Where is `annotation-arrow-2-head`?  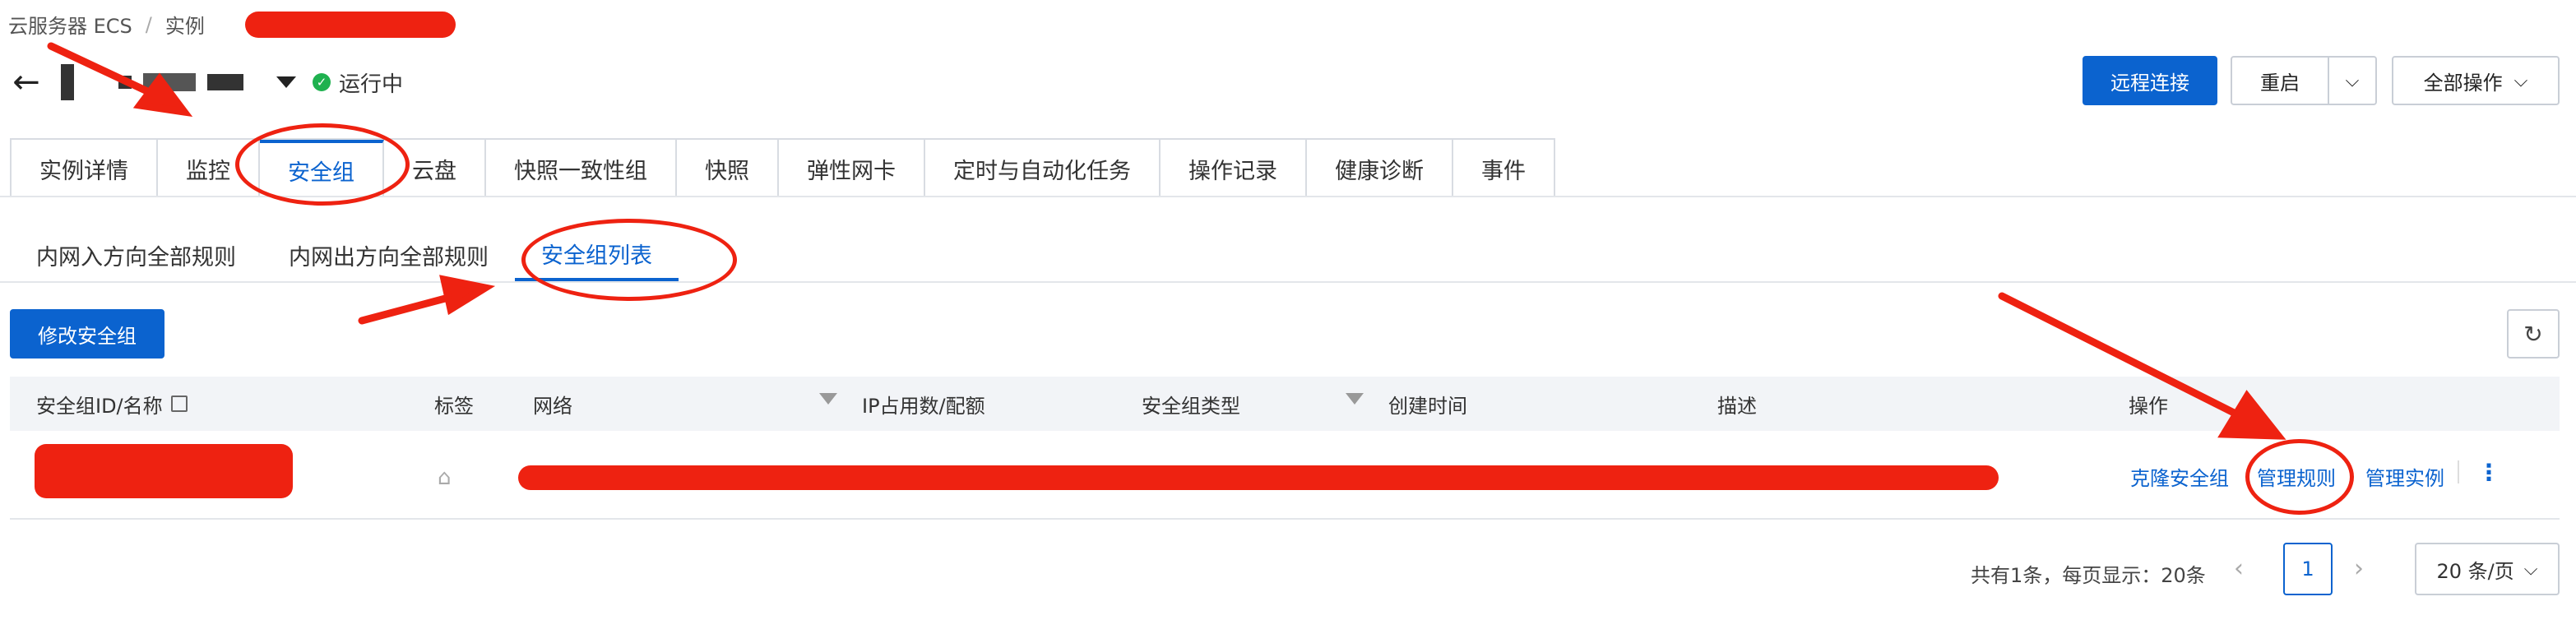
annotation-arrow-2-head is located at coordinates (468, 295).